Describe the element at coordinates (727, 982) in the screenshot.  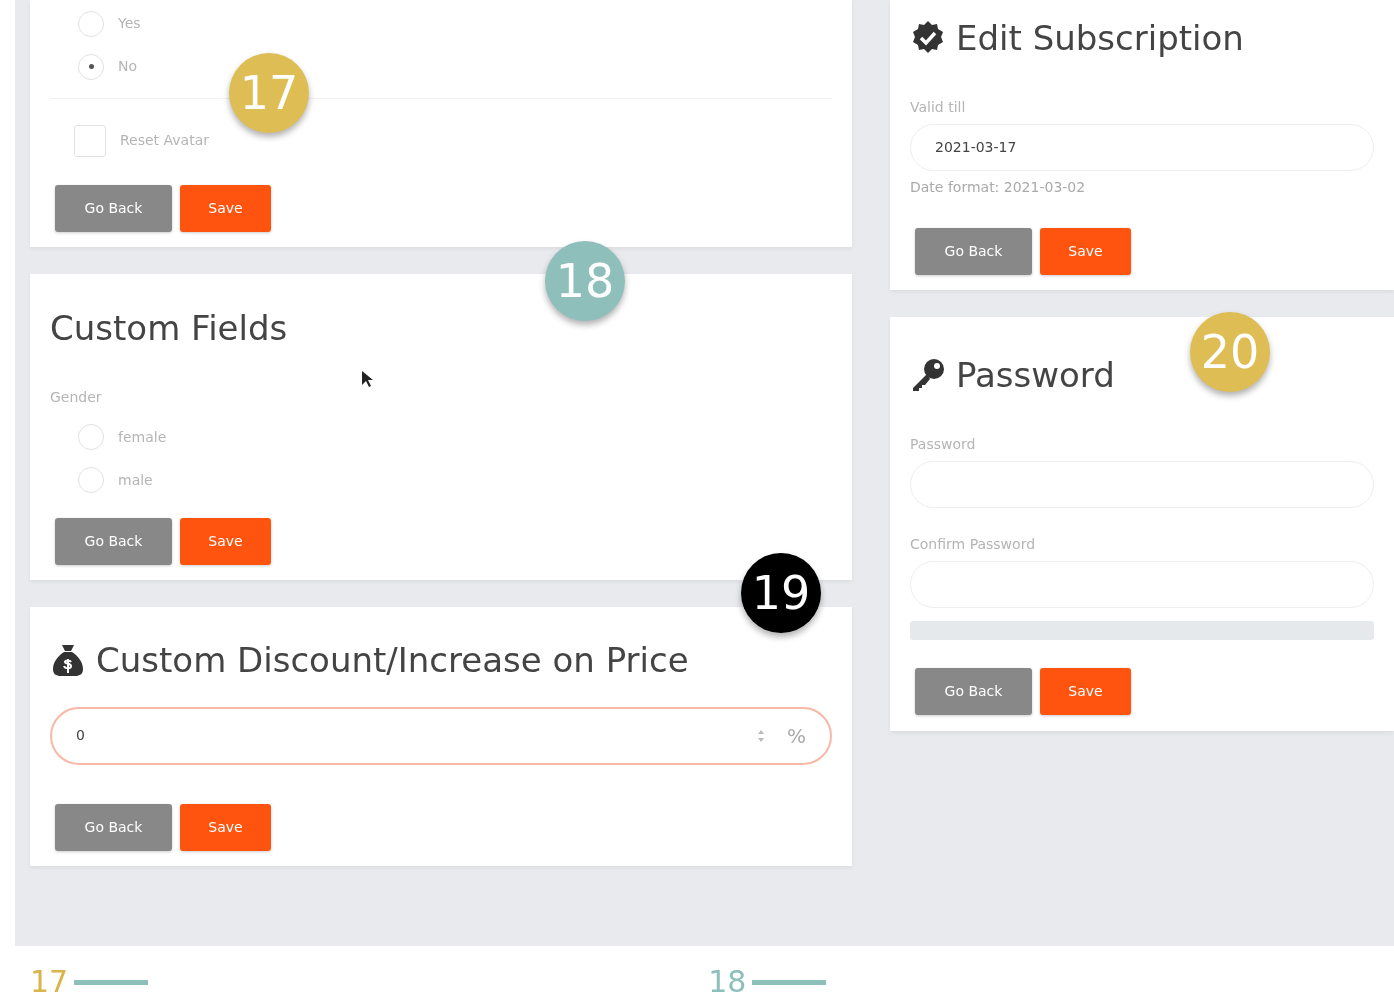
I see `step-number: 18` at that location.